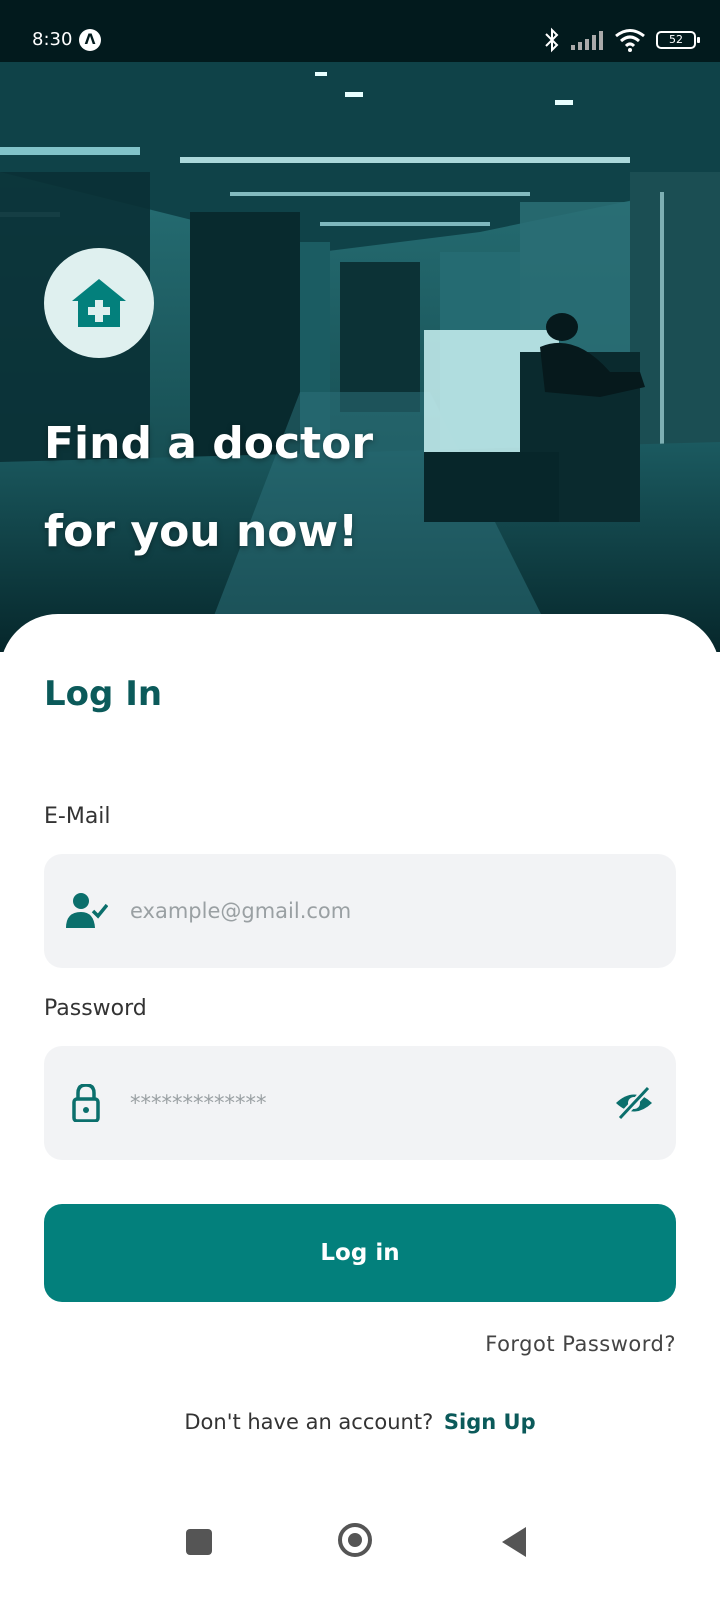 This screenshot has width=720, height=1600. What do you see at coordinates (77, 816) in the screenshot?
I see `email-label: E-Mail` at bounding box center [77, 816].